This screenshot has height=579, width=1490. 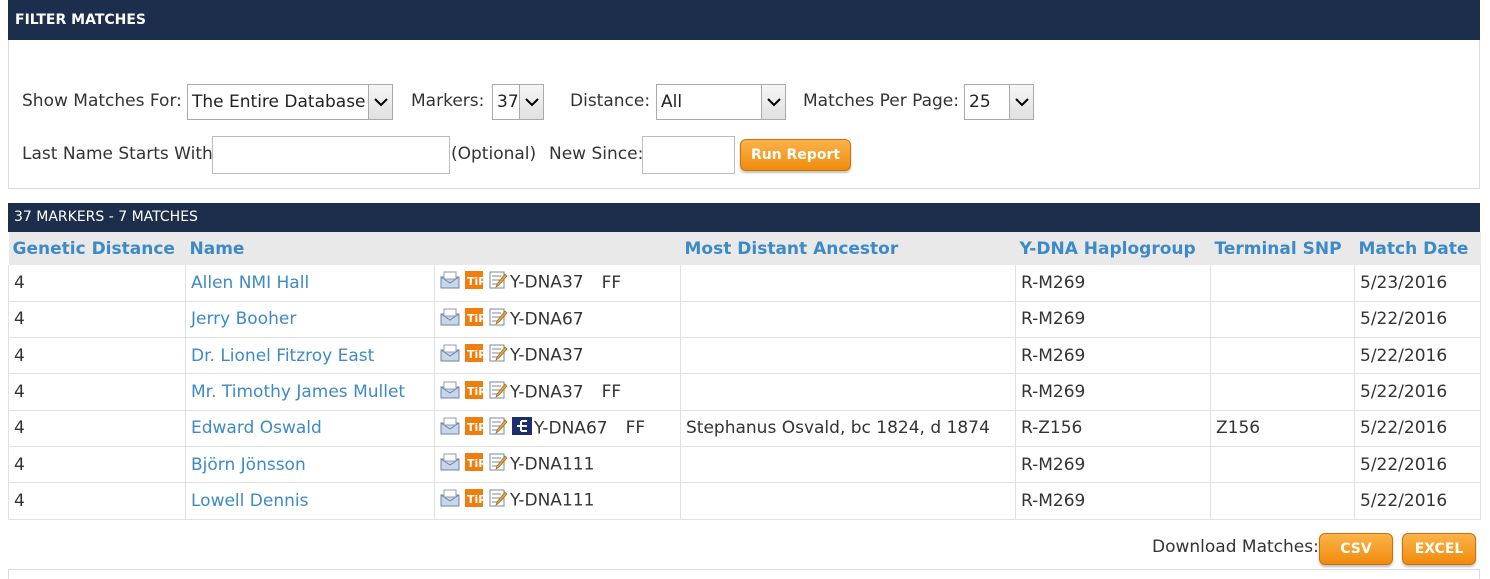 What do you see at coordinates (282, 356) in the screenshot?
I see `match-name-link: Dr. Lionel Fitzroy East` at bounding box center [282, 356].